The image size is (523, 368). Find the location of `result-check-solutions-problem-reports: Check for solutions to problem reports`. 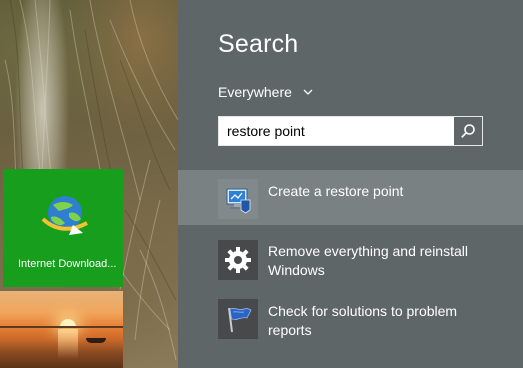

result-check-solutions-problem-reports: Check for solutions to problem reports is located at coordinates (350, 321).